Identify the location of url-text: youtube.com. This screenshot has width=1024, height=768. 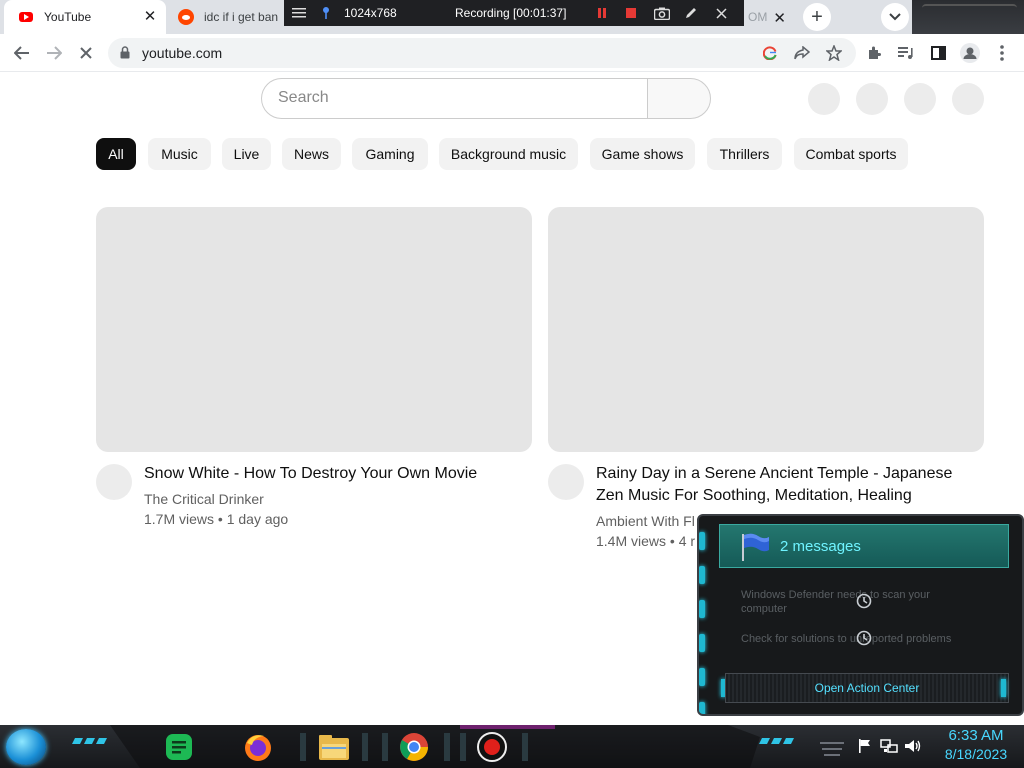
(182, 53).